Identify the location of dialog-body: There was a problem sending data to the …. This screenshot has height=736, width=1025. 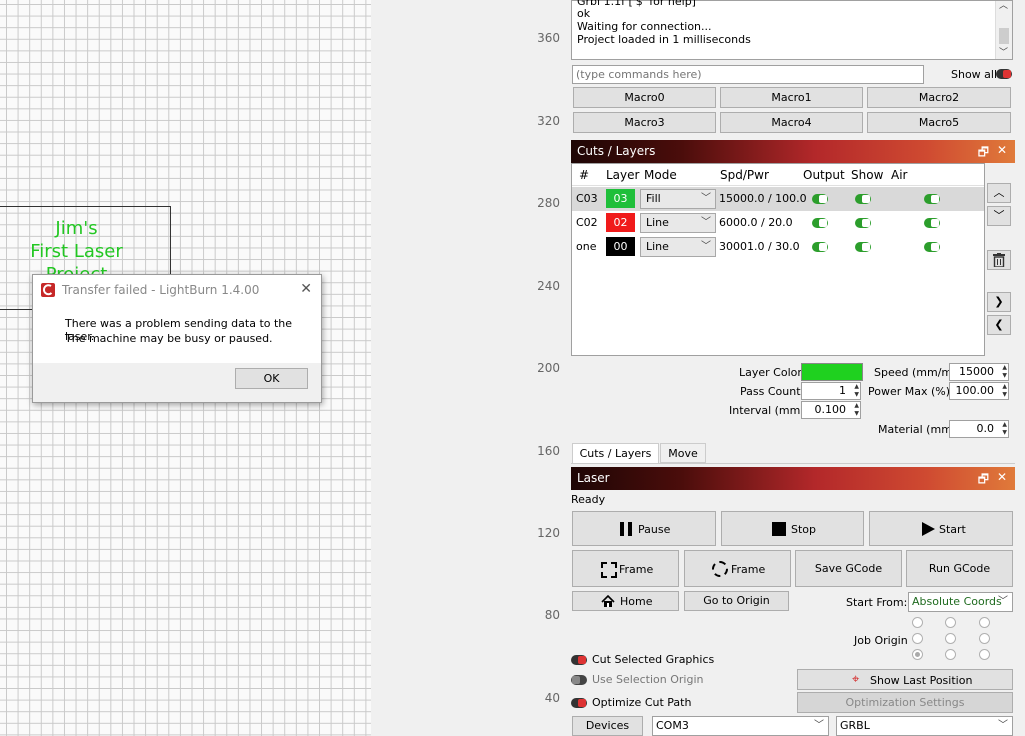
(177, 334).